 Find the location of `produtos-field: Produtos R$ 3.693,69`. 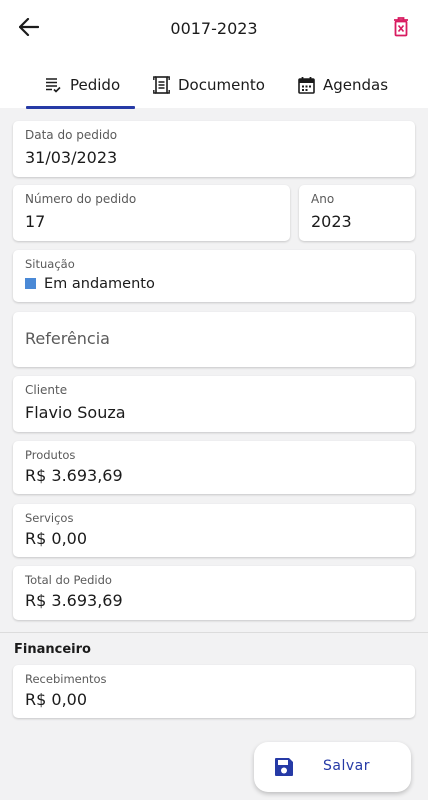

produtos-field: Produtos R$ 3.693,69 is located at coordinates (214, 467).